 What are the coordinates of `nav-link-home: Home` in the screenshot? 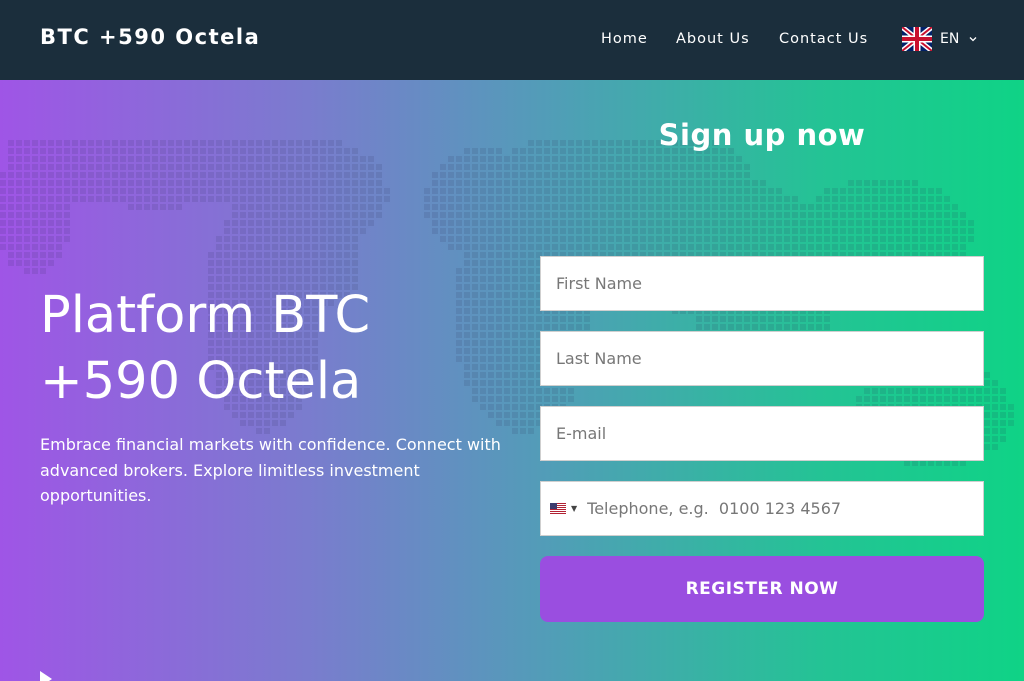 It's located at (624, 39).